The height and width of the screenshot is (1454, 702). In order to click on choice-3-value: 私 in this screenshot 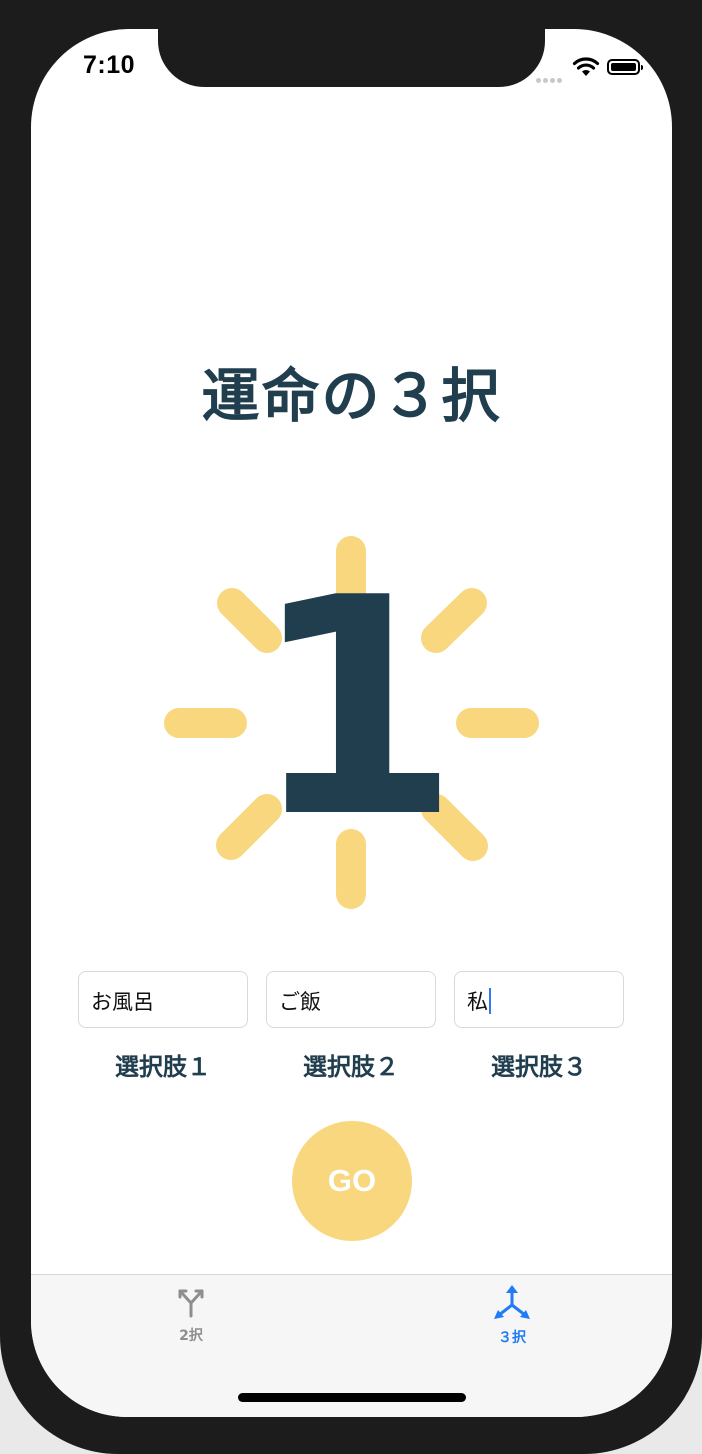, I will do `click(477, 1002)`.